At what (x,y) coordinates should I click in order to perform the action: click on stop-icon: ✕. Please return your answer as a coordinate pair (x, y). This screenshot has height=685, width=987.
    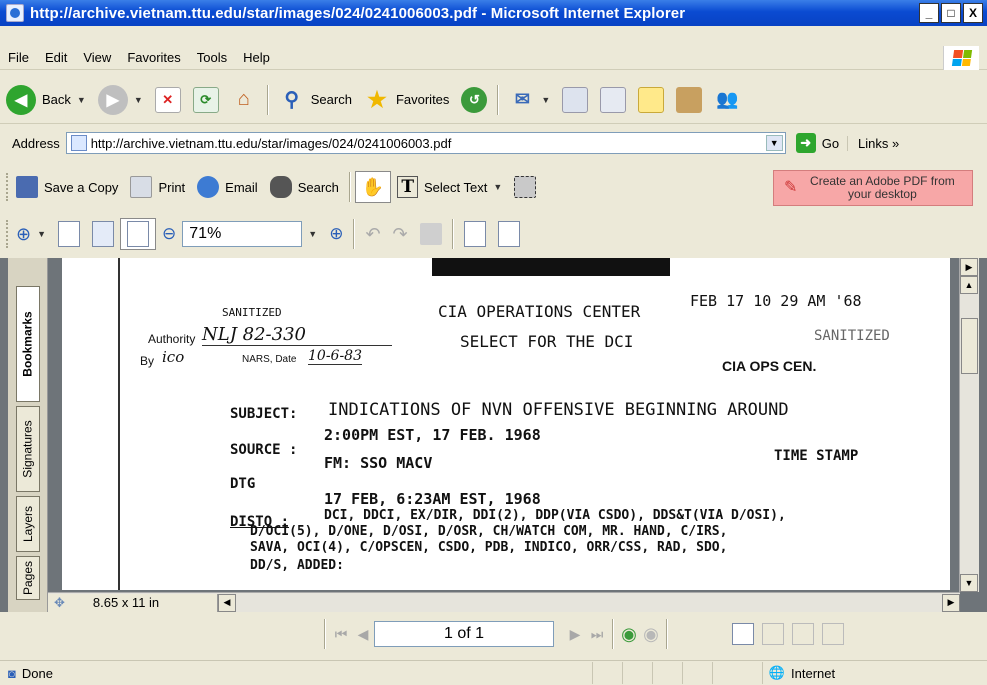
    Looking at the image, I should click on (167, 99).